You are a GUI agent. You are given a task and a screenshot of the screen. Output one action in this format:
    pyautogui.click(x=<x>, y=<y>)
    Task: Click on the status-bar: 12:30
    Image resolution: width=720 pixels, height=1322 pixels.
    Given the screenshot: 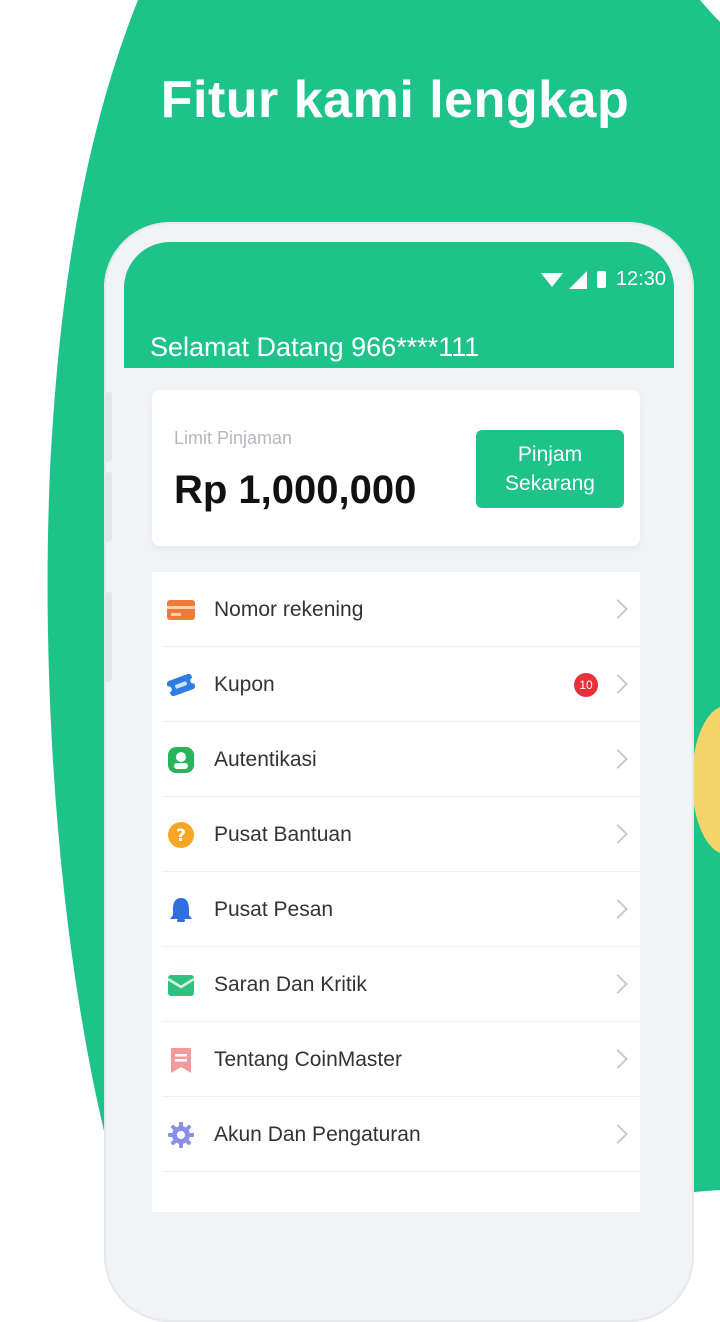 What is the action you would take?
    pyautogui.click(x=603, y=279)
    